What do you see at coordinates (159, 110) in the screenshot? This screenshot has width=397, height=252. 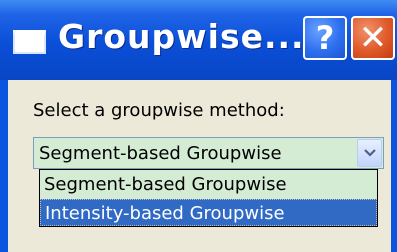 I see `method-prompt-label: Select a groupwise method:` at bounding box center [159, 110].